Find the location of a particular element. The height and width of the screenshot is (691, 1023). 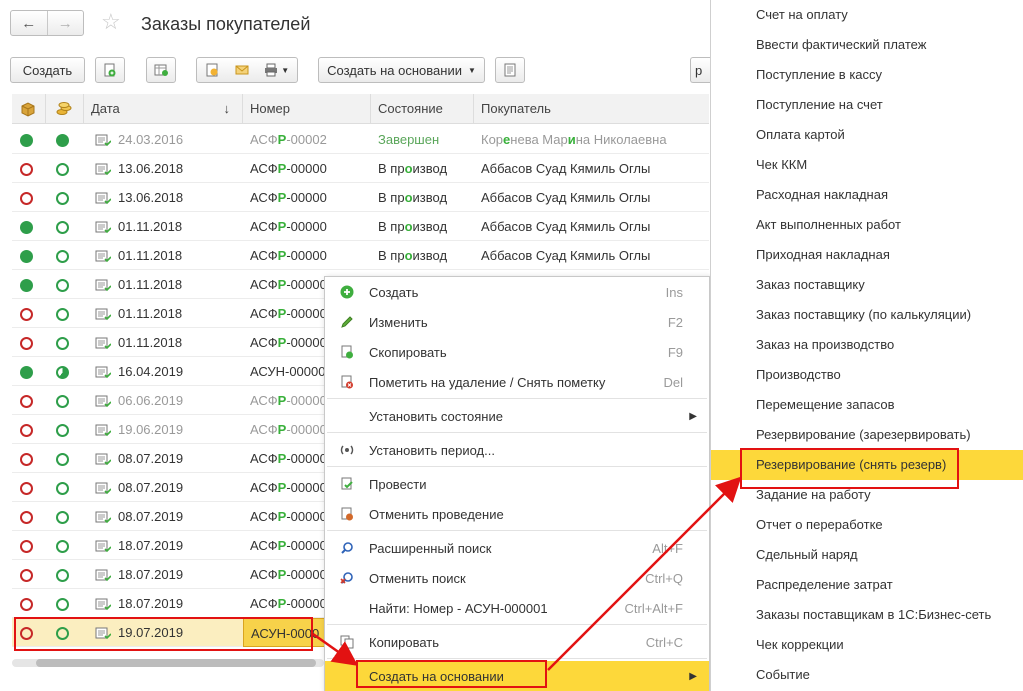

arrow-row-to-menu is located at coordinates (335, 649).